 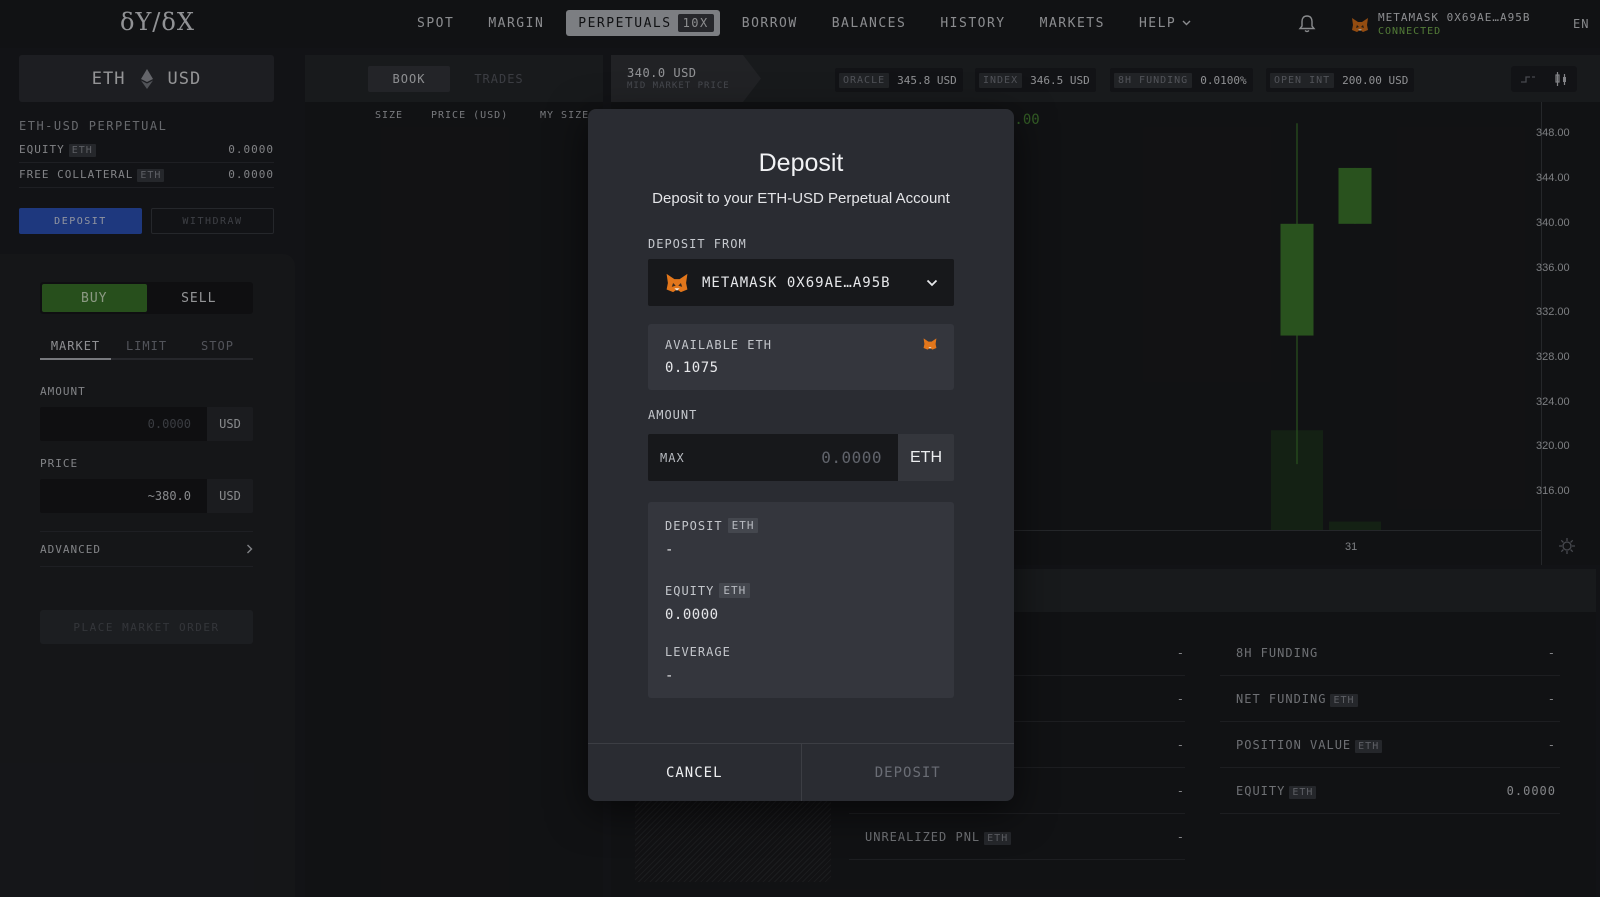 What do you see at coordinates (801, 357) in the screenshot?
I see `available-balance-box: AVAILABLE ETH 0.1075` at bounding box center [801, 357].